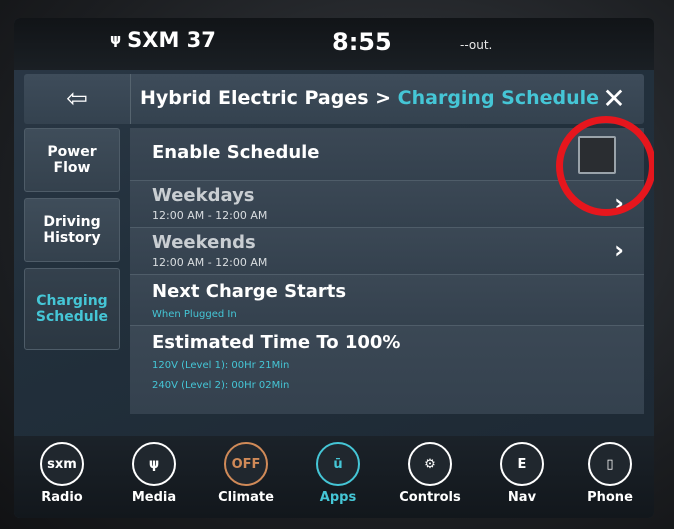  Describe the element at coordinates (246, 497) in the screenshot. I see `dock-label: Climate` at that location.